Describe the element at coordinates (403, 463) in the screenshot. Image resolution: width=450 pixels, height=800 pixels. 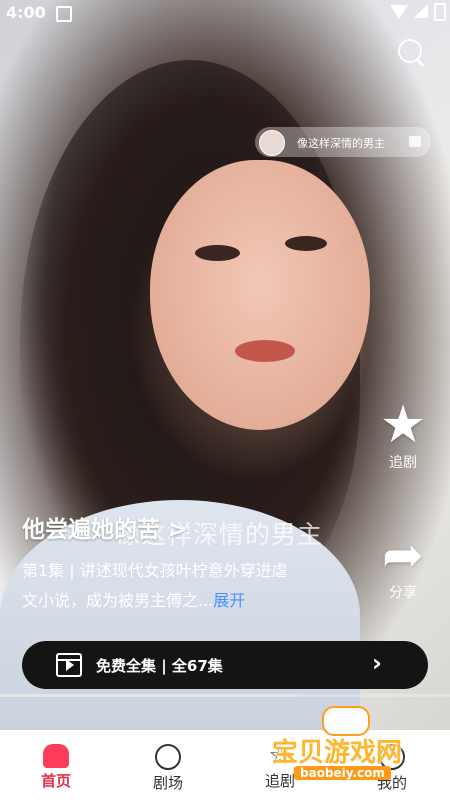
I see `follow-label: 追剧` at that location.